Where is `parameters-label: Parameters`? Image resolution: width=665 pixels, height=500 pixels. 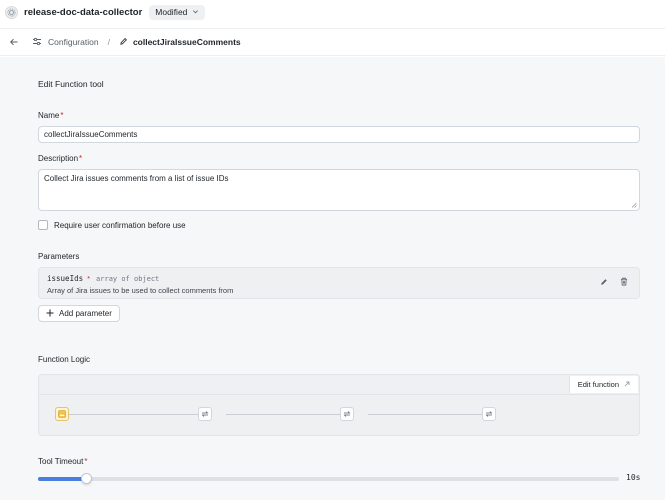
parameters-label: Parameters is located at coordinates (59, 256).